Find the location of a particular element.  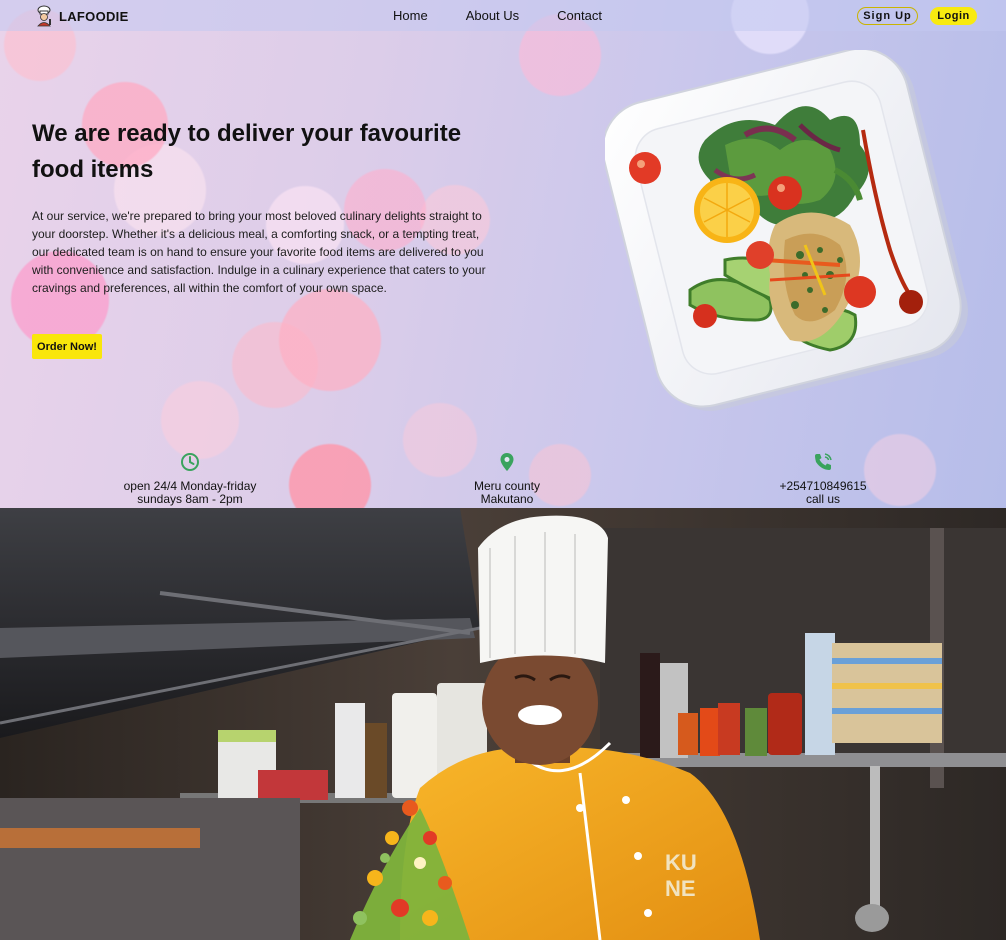

phone-caption: call us is located at coordinates (822, 499).